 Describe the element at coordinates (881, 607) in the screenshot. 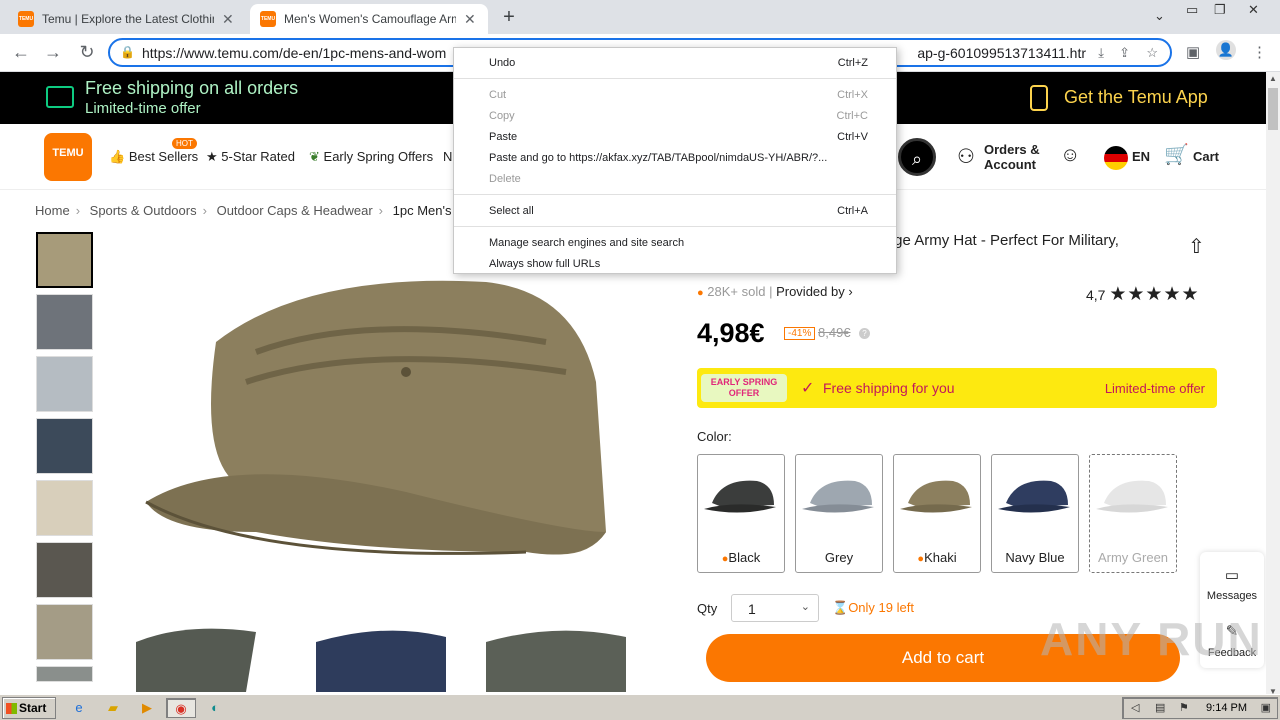

I see `stock-text: Only 19 left` at that location.